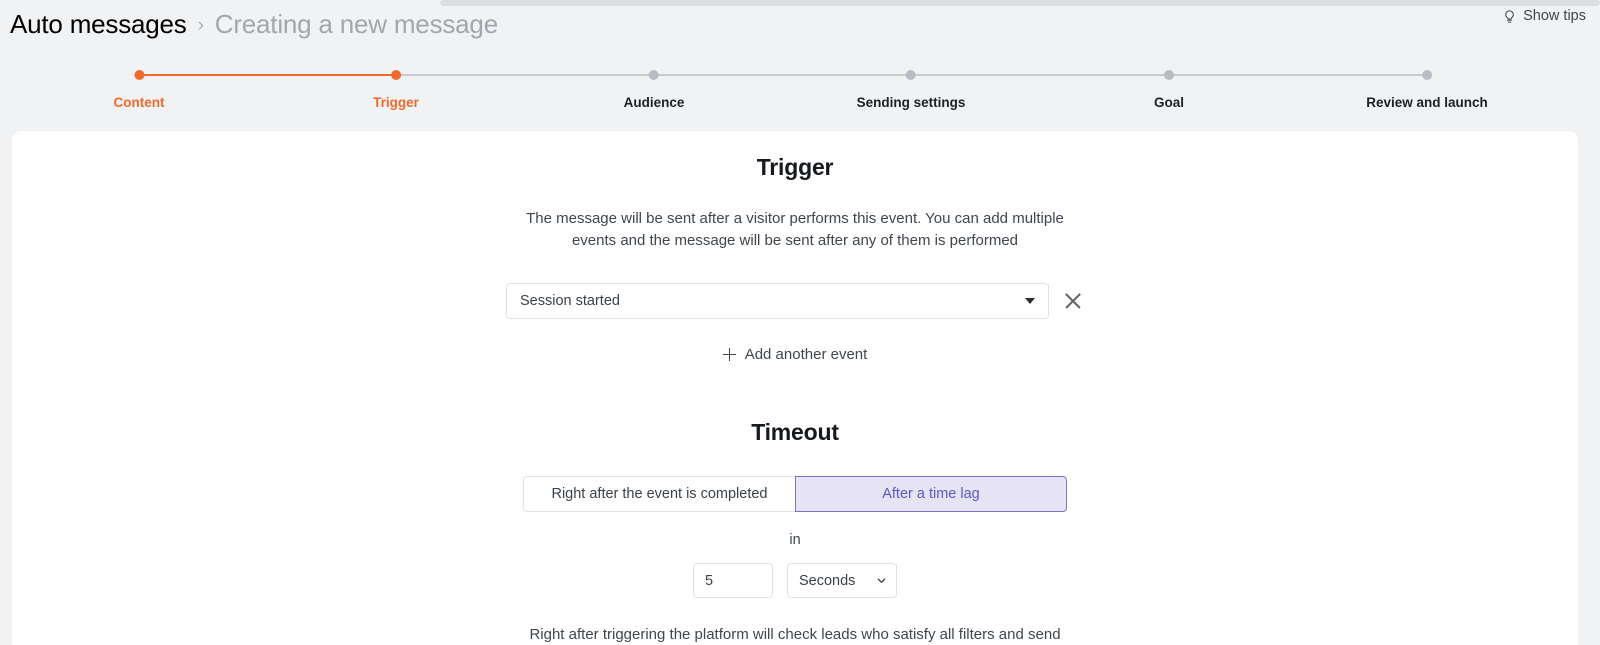  Describe the element at coordinates (1596, 388) in the screenshot. I see `vertical-scrollbar` at that location.